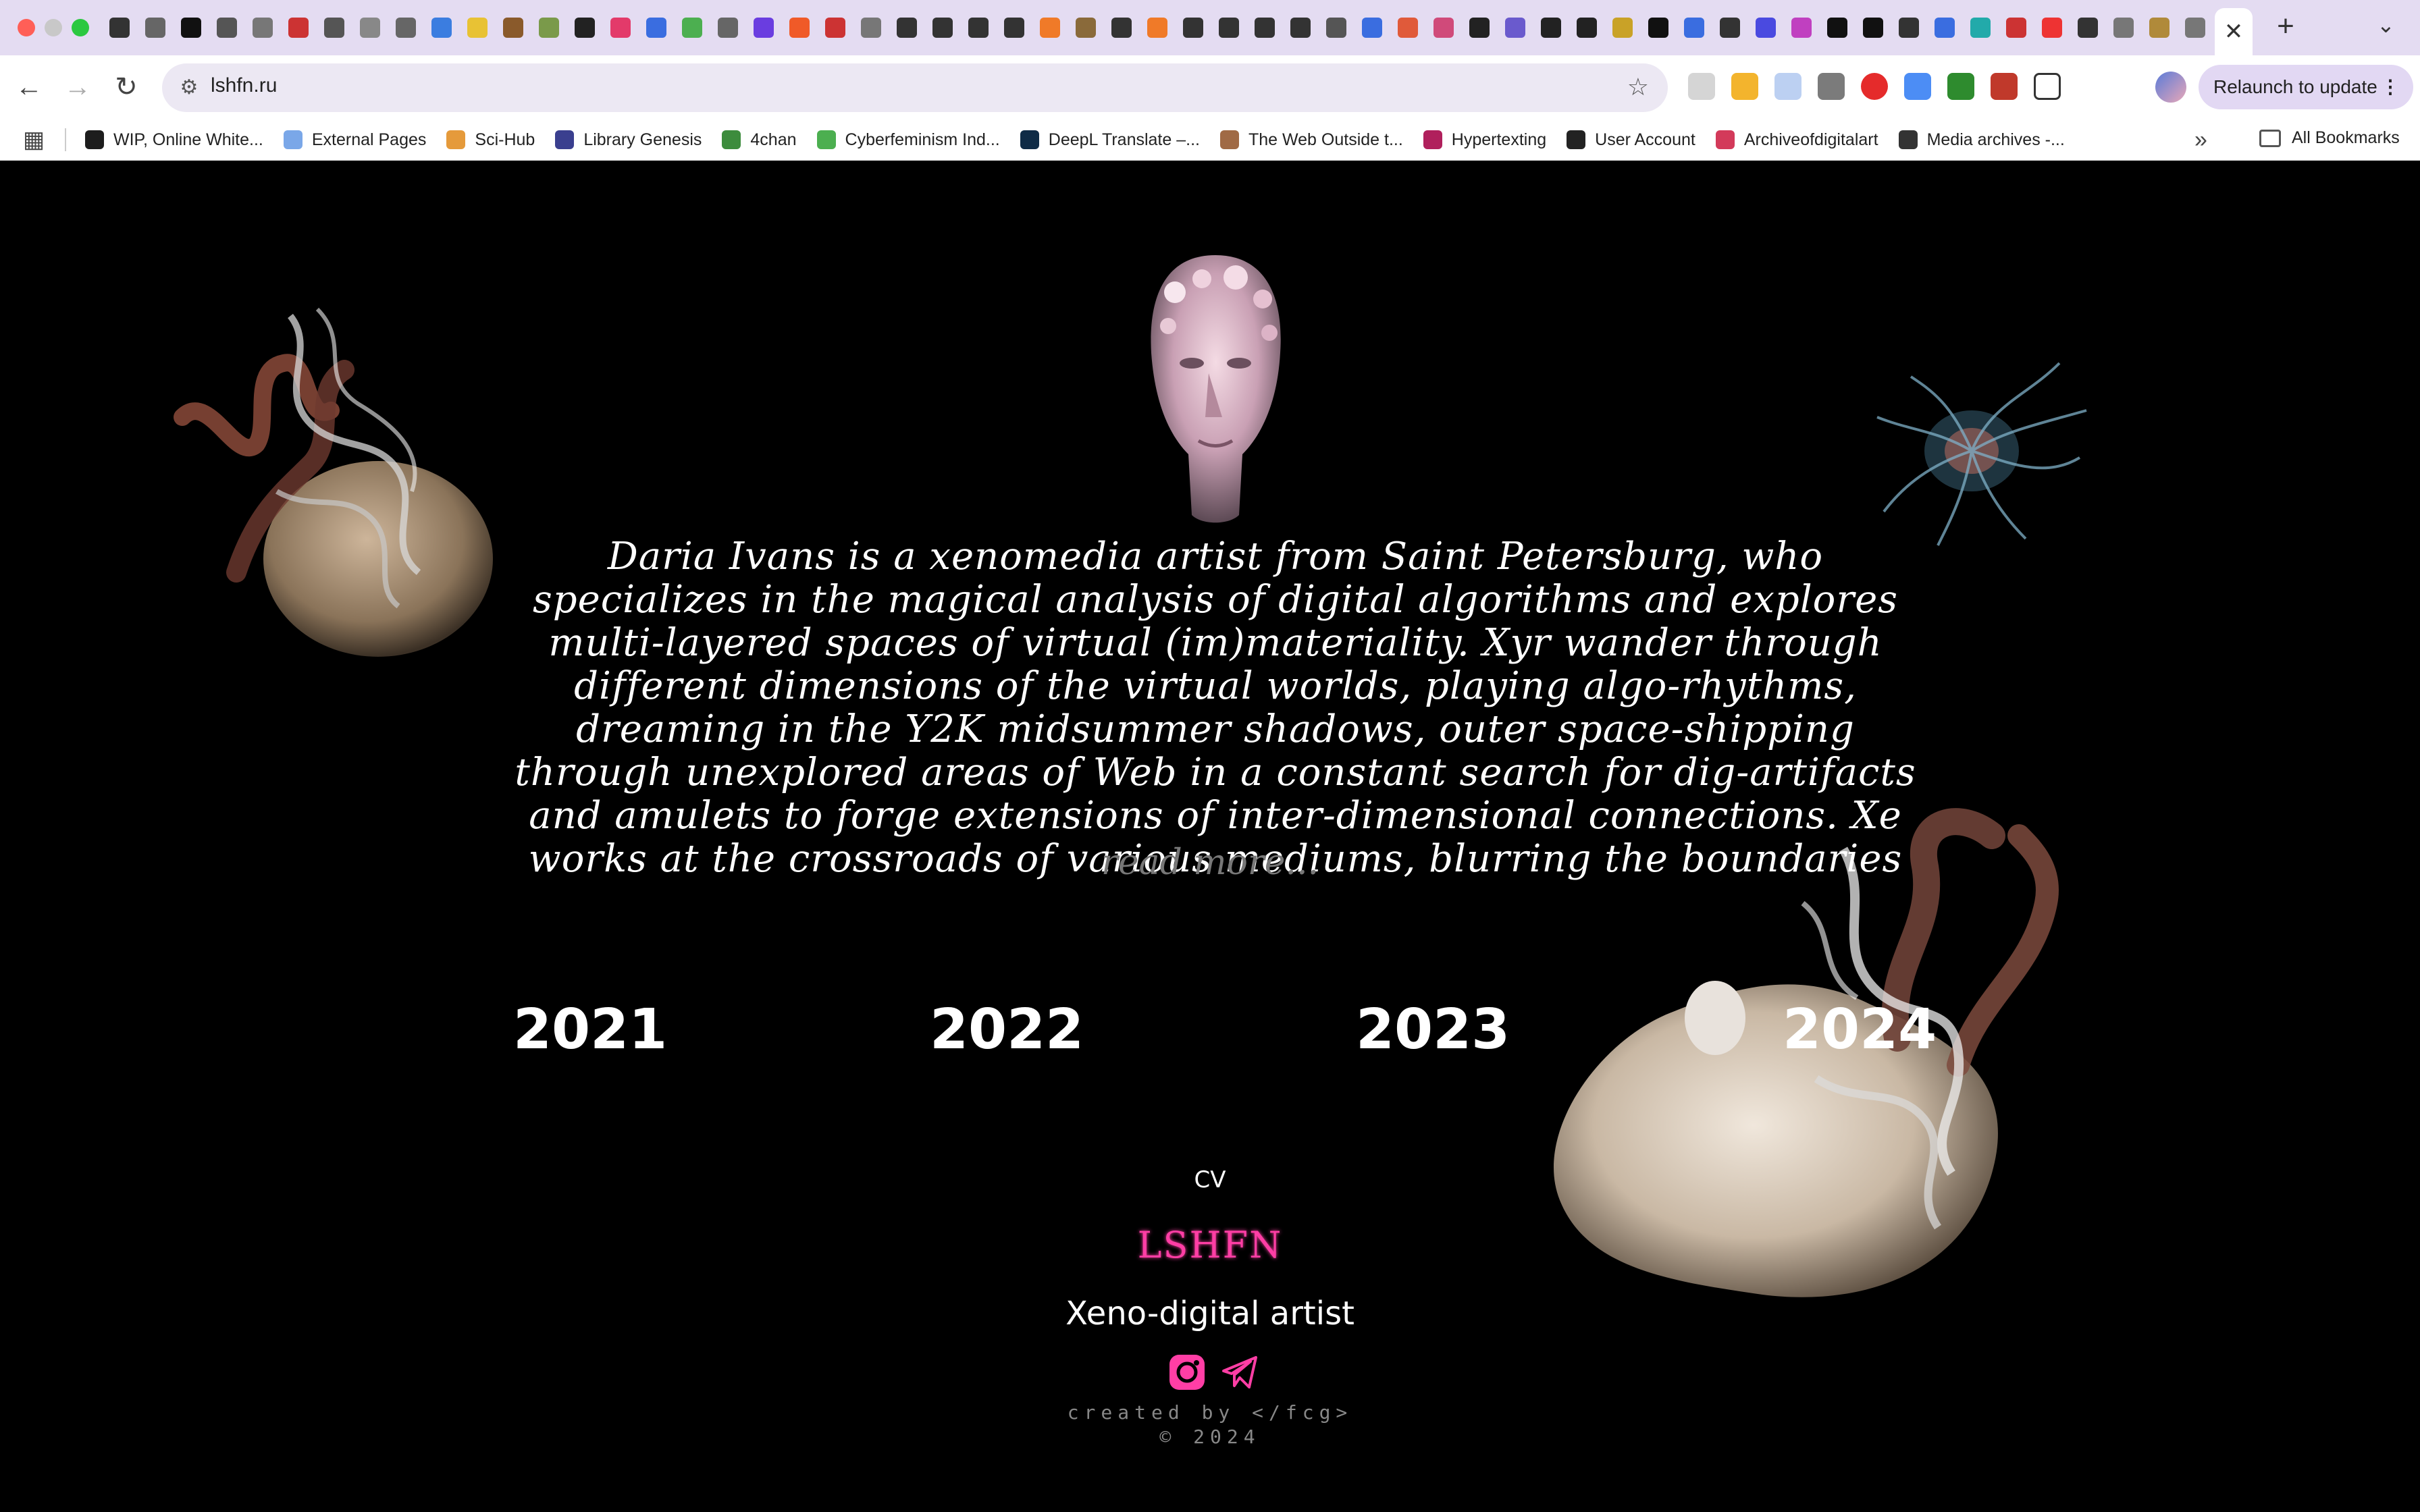  What do you see at coordinates (26, 27) in the screenshot?
I see `close-window-button` at bounding box center [26, 27].